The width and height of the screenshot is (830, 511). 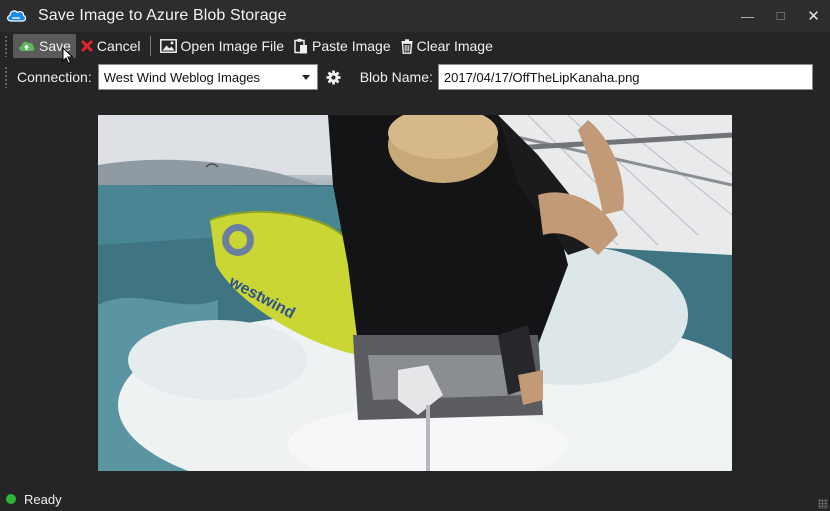 What do you see at coordinates (454, 46) in the screenshot?
I see `clear-image-label: Clear Image` at bounding box center [454, 46].